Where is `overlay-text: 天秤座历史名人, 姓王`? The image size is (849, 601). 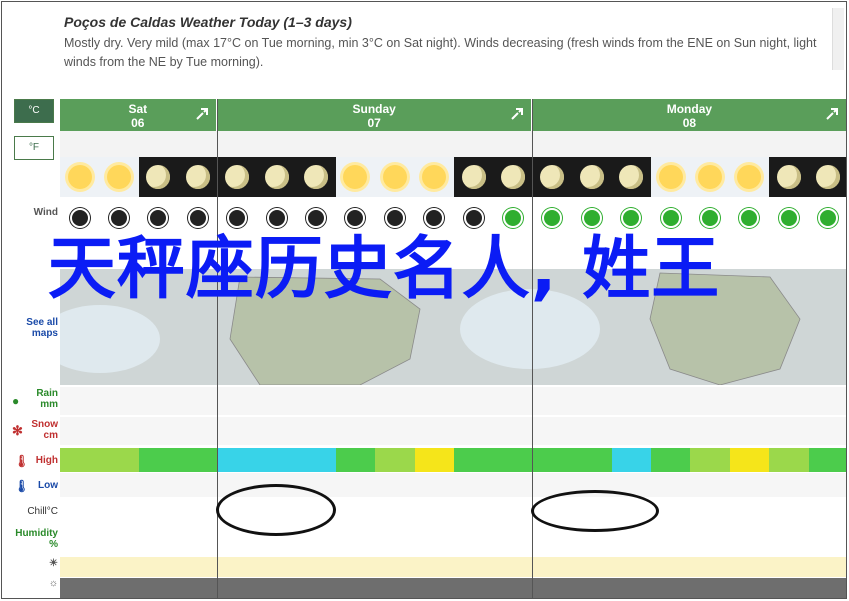
overlay-text: 天秤座历史名人, 姓王 is located at coordinates (384, 269).